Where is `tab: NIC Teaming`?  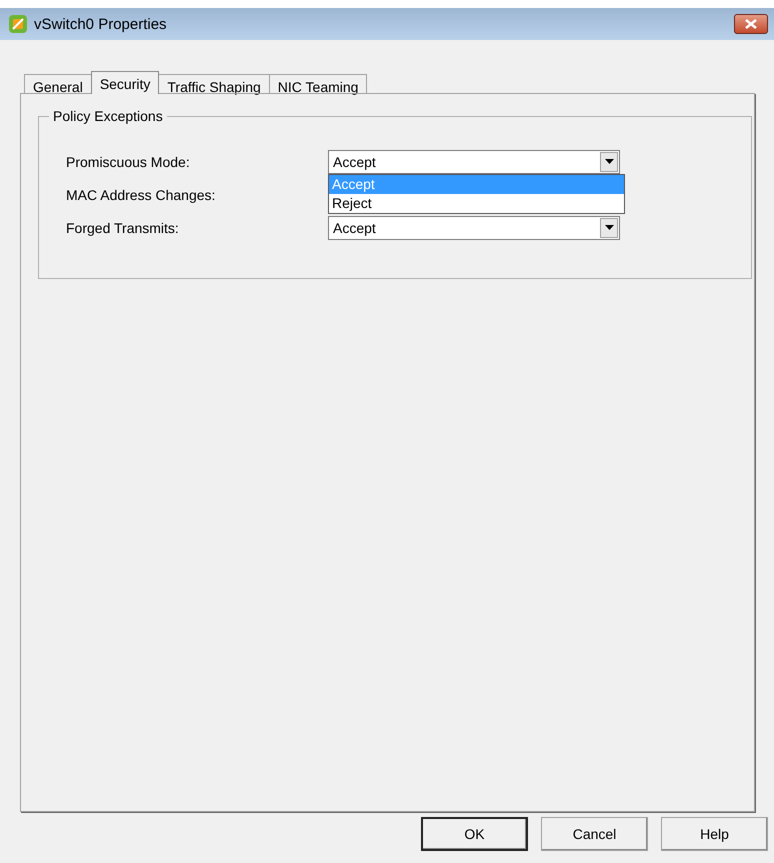 tab: NIC Teaming is located at coordinates (318, 83).